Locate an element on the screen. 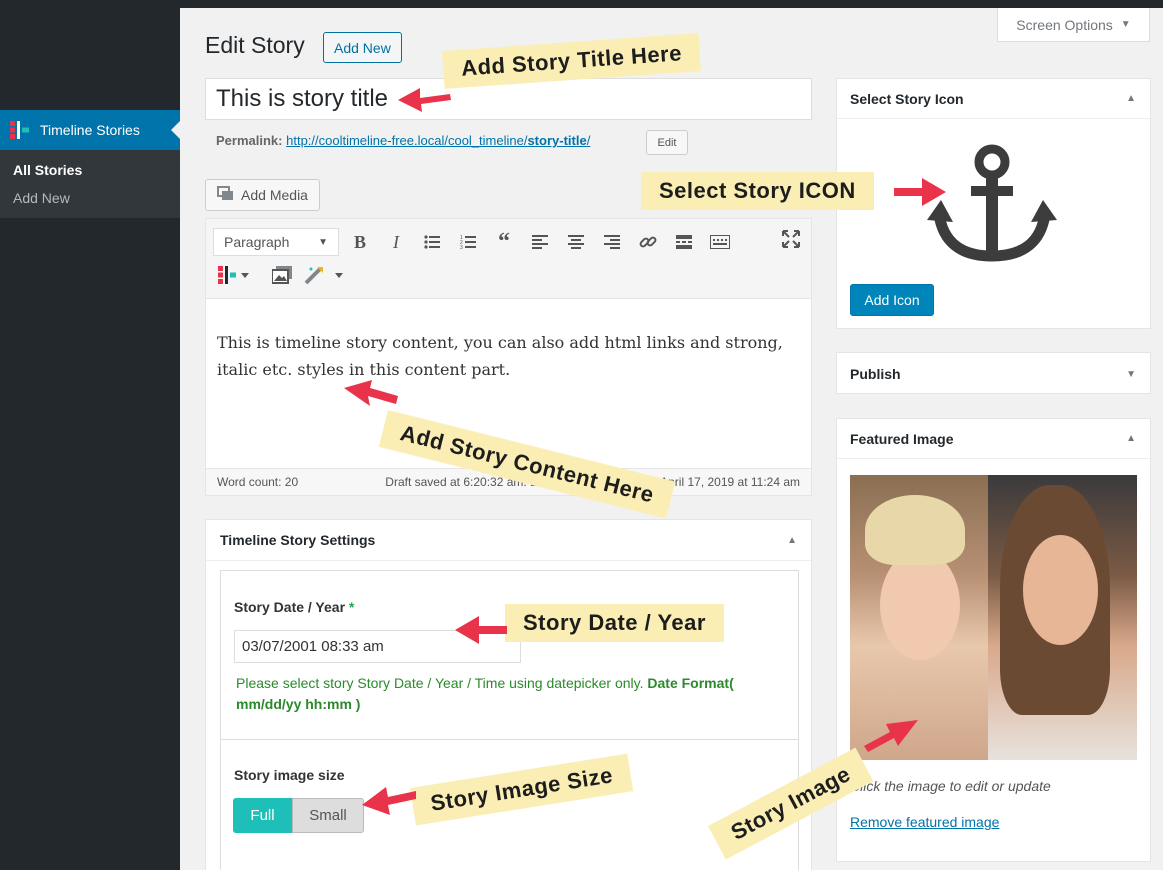  align-right-icon is located at coordinates (612, 242).